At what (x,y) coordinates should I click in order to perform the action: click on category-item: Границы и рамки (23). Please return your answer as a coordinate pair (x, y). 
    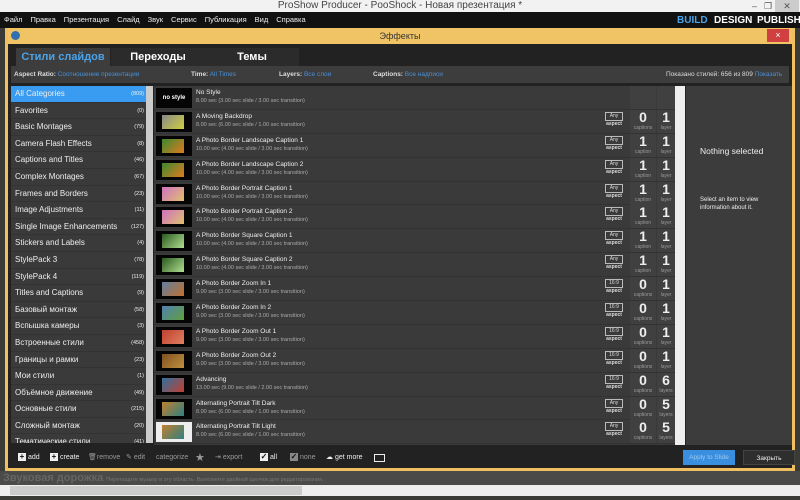
    Looking at the image, I should click on (78, 360).